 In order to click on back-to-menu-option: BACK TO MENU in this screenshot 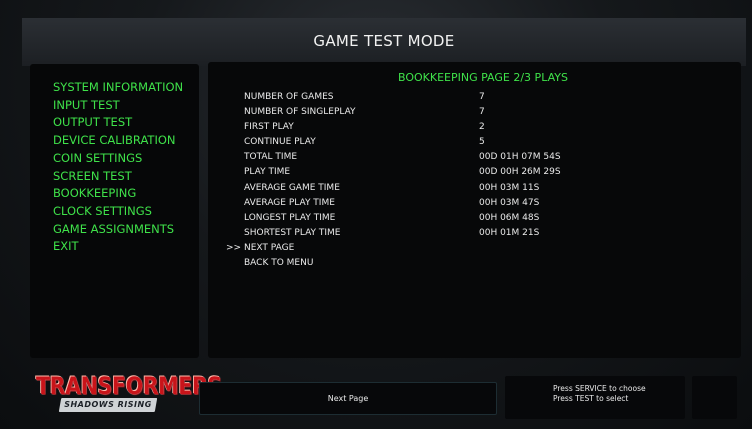, I will do `click(474, 265)`.